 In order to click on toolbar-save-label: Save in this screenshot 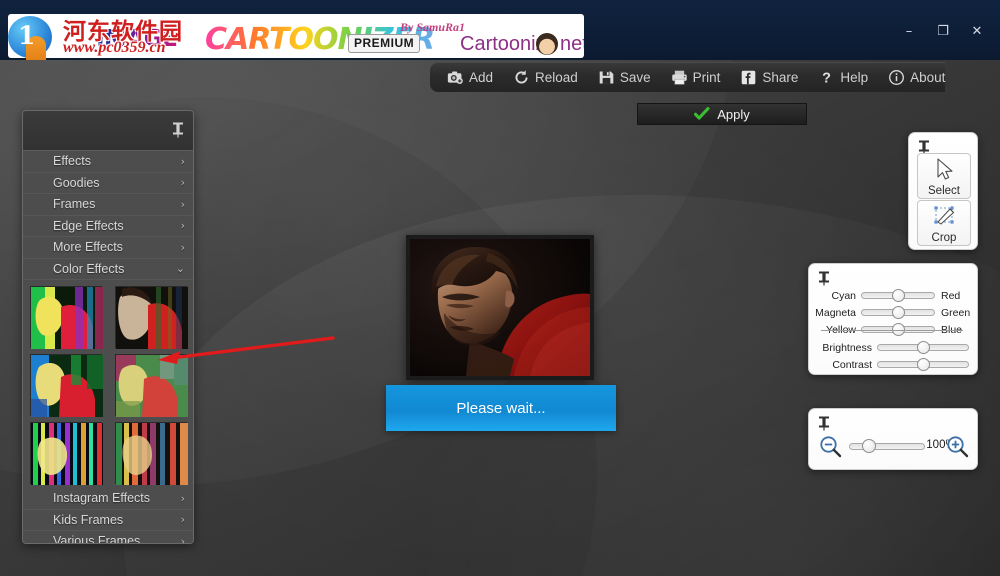, I will do `click(635, 77)`.